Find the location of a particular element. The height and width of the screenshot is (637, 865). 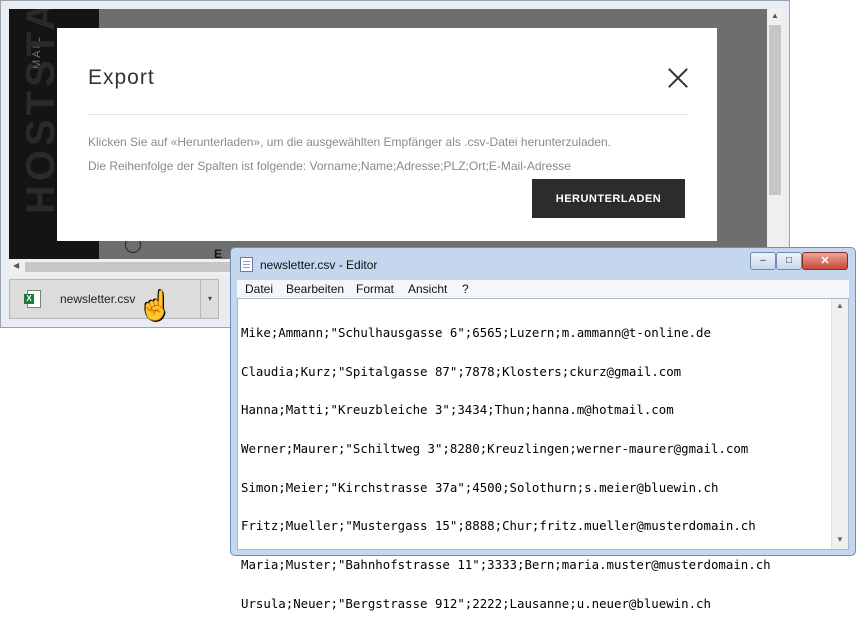

notepad-menubar: Datei Bearbeiten Format Ansicht ? is located at coordinates (543, 289).